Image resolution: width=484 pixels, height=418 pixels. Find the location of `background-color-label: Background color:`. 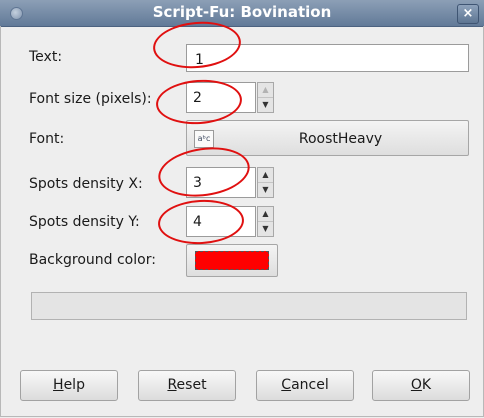

background-color-label: Background color: is located at coordinates (92, 260).